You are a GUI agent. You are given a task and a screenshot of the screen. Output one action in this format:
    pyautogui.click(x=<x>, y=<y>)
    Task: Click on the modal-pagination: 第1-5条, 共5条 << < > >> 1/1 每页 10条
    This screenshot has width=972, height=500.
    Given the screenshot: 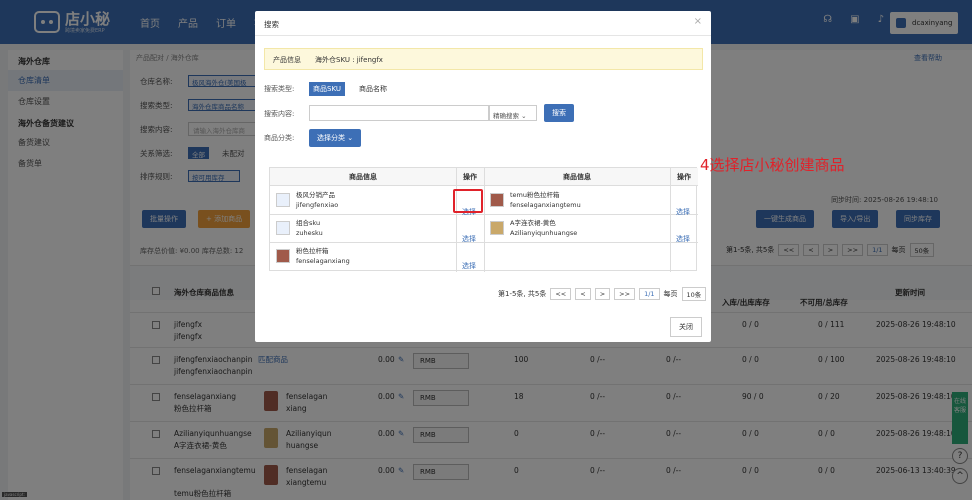 What is the action you would take?
    pyautogui.click(x=602, y=294)
    